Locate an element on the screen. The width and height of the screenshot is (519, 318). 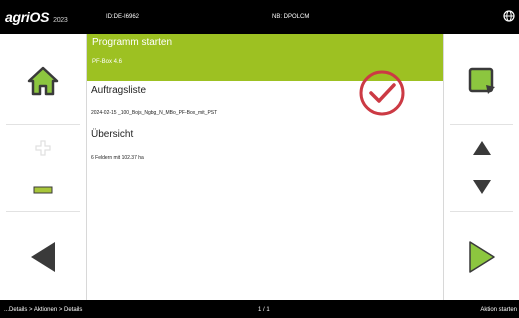
arrow-right-icon is located at coordinates (481, 257).